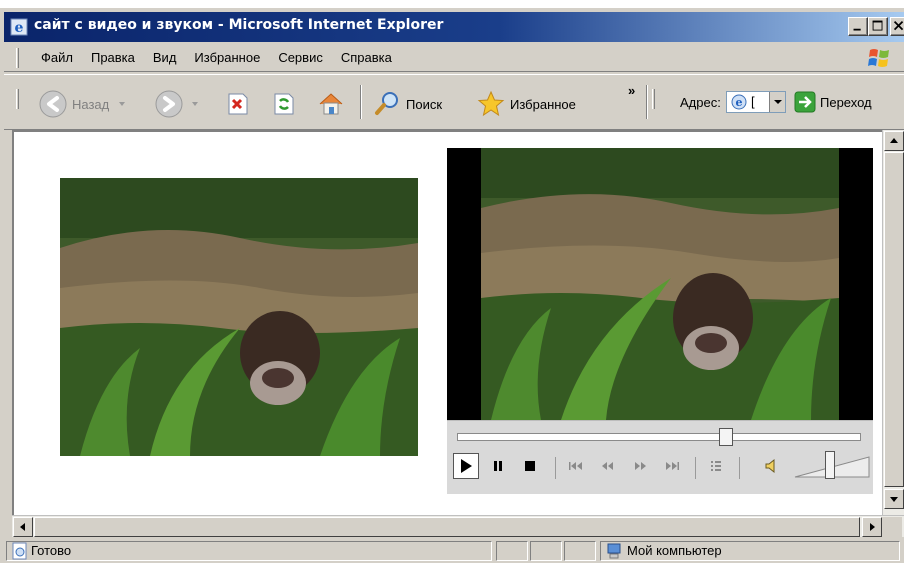  I want to click on previous-icon, so click(575, 466).